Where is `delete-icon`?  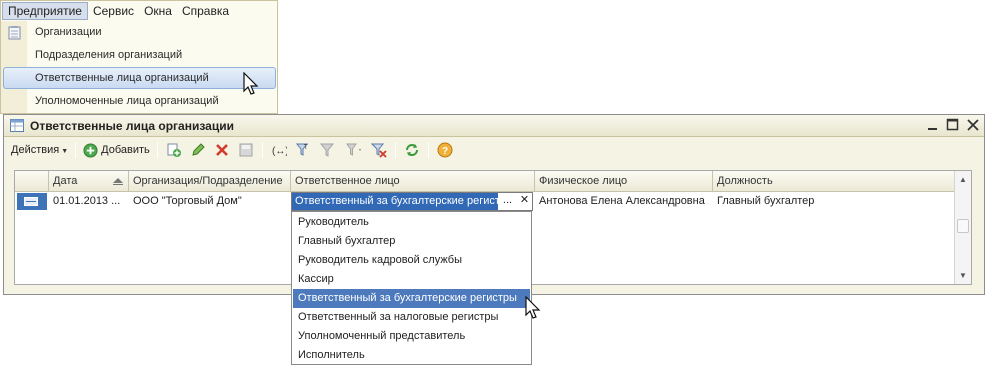 delete-icon is located at coordinates (222, 150).